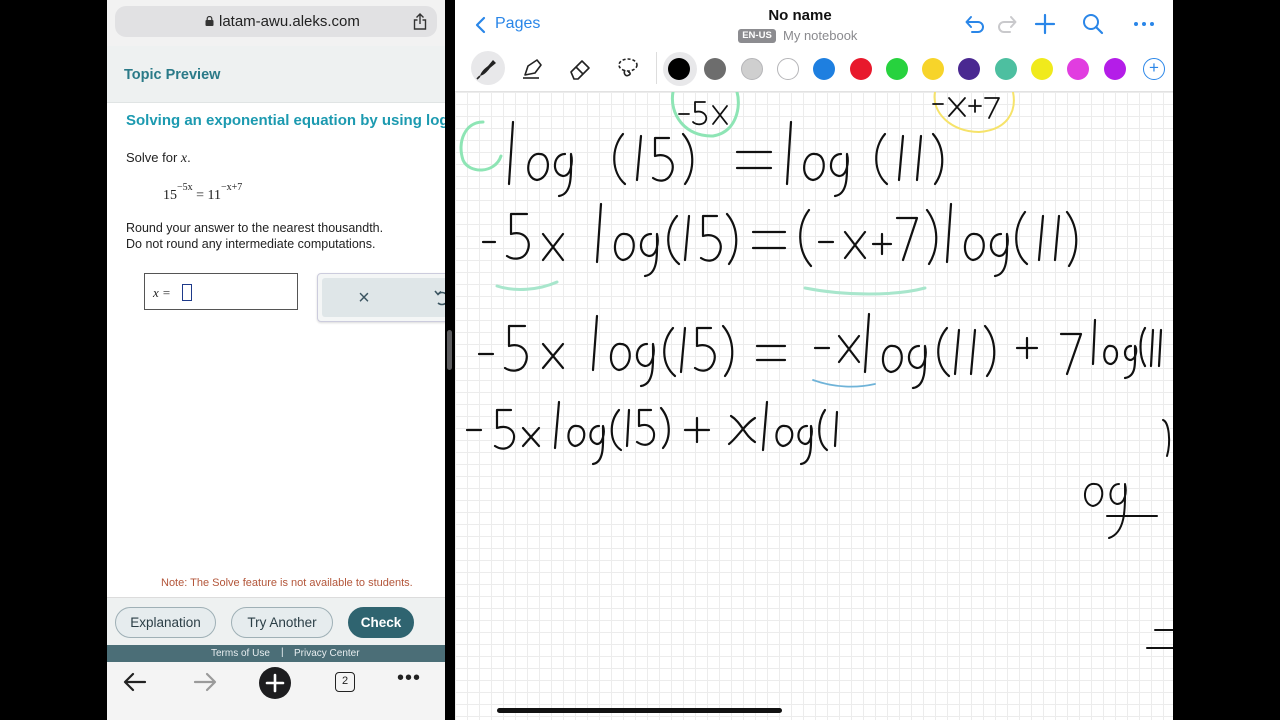 The image size is (1280, 720). I want to click on equation: 15−5x = 11−x+7, so click(202, 193).